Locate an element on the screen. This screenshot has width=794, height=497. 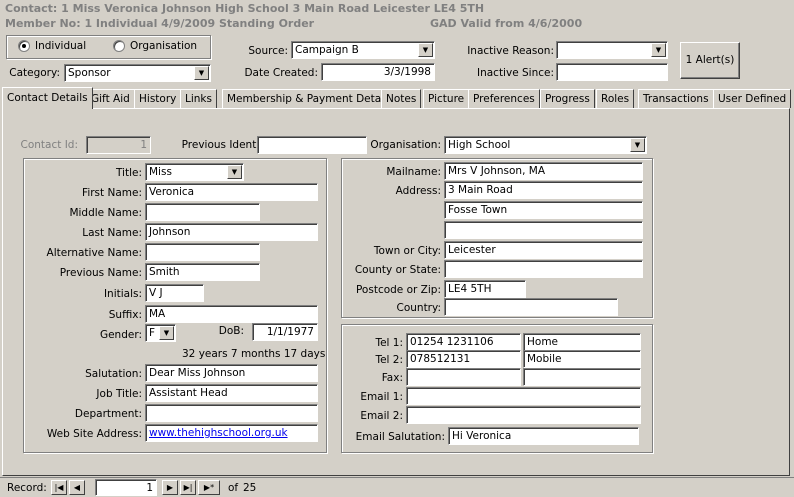
tab-links: Links is located at coordinates (198, 98).